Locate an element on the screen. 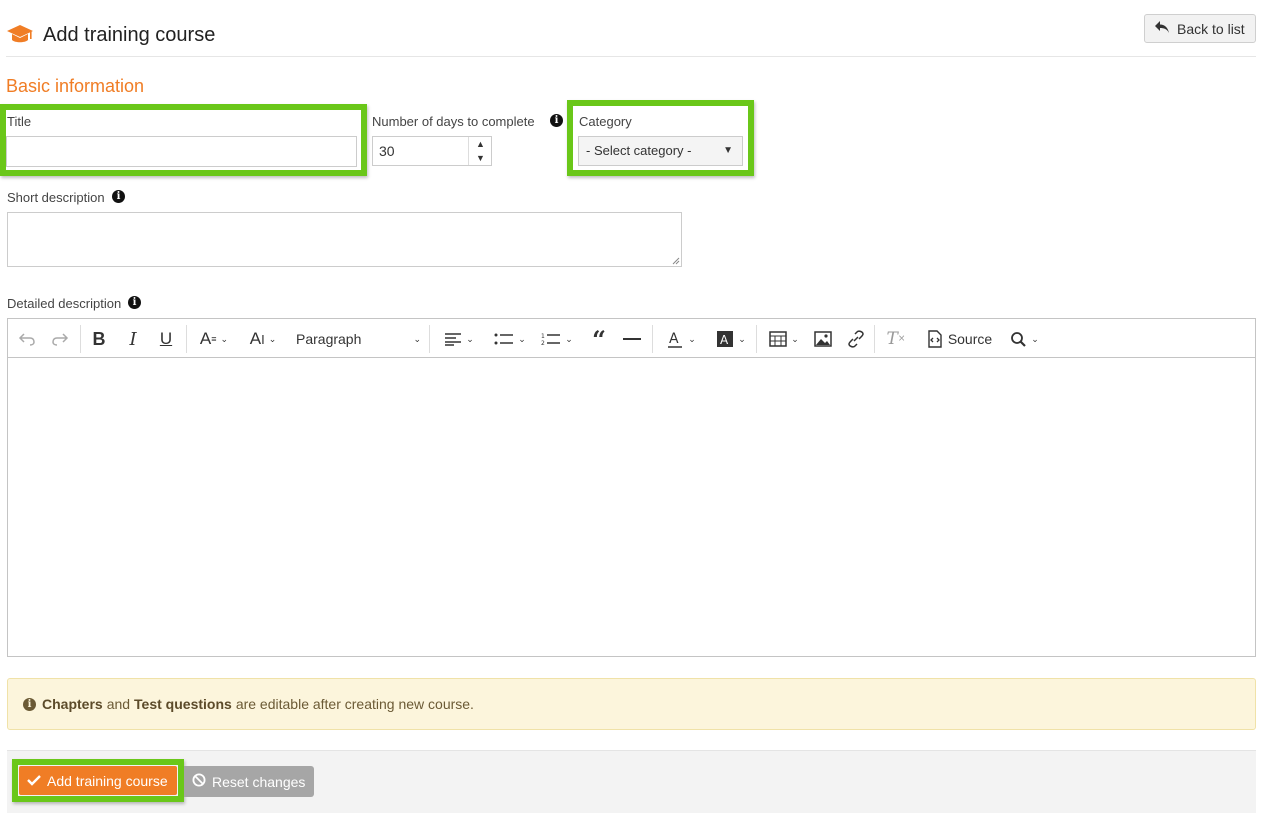  category-select: - Select category - ▼ is located at coordinates (660, 151).